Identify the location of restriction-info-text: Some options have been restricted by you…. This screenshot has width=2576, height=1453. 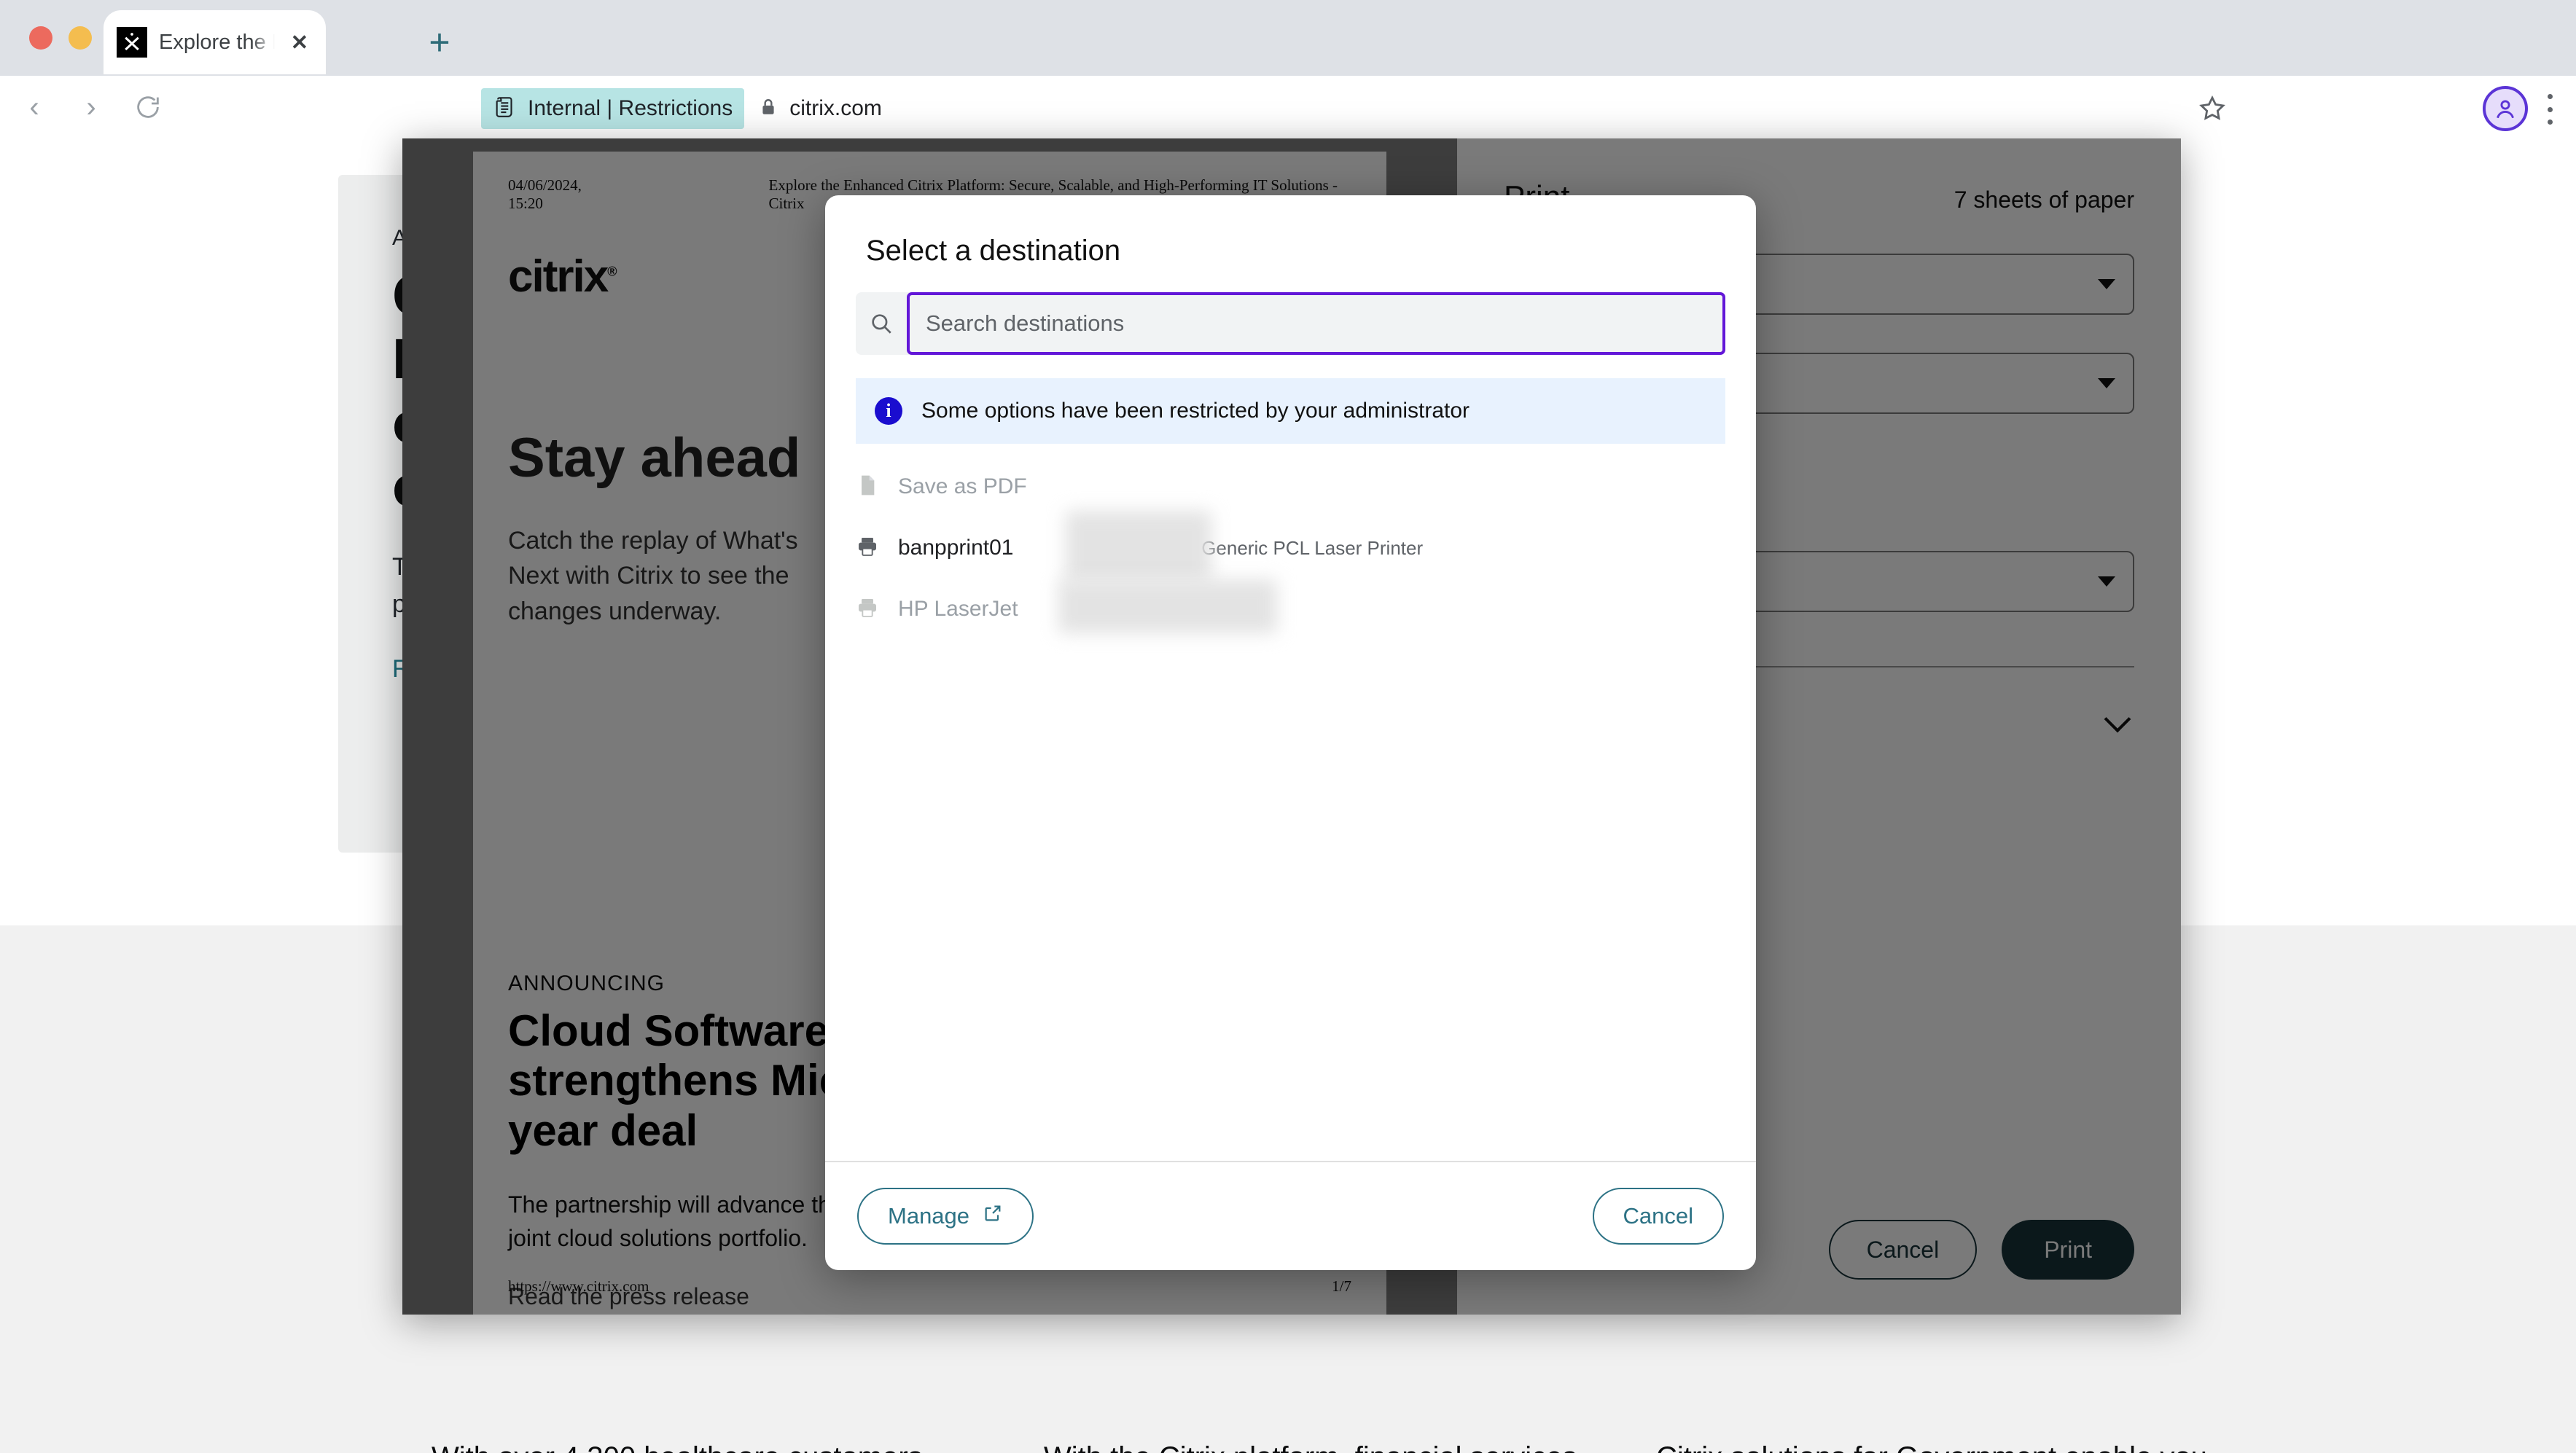
(1195, 411).